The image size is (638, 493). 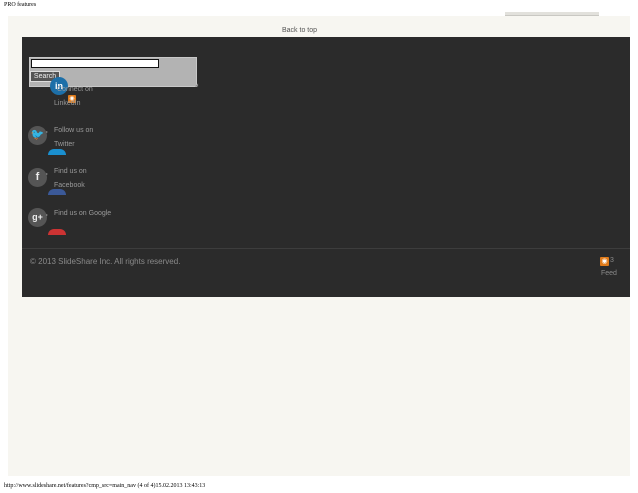 I want to click on rss-icon: ◉, so click(x=604, y=261).